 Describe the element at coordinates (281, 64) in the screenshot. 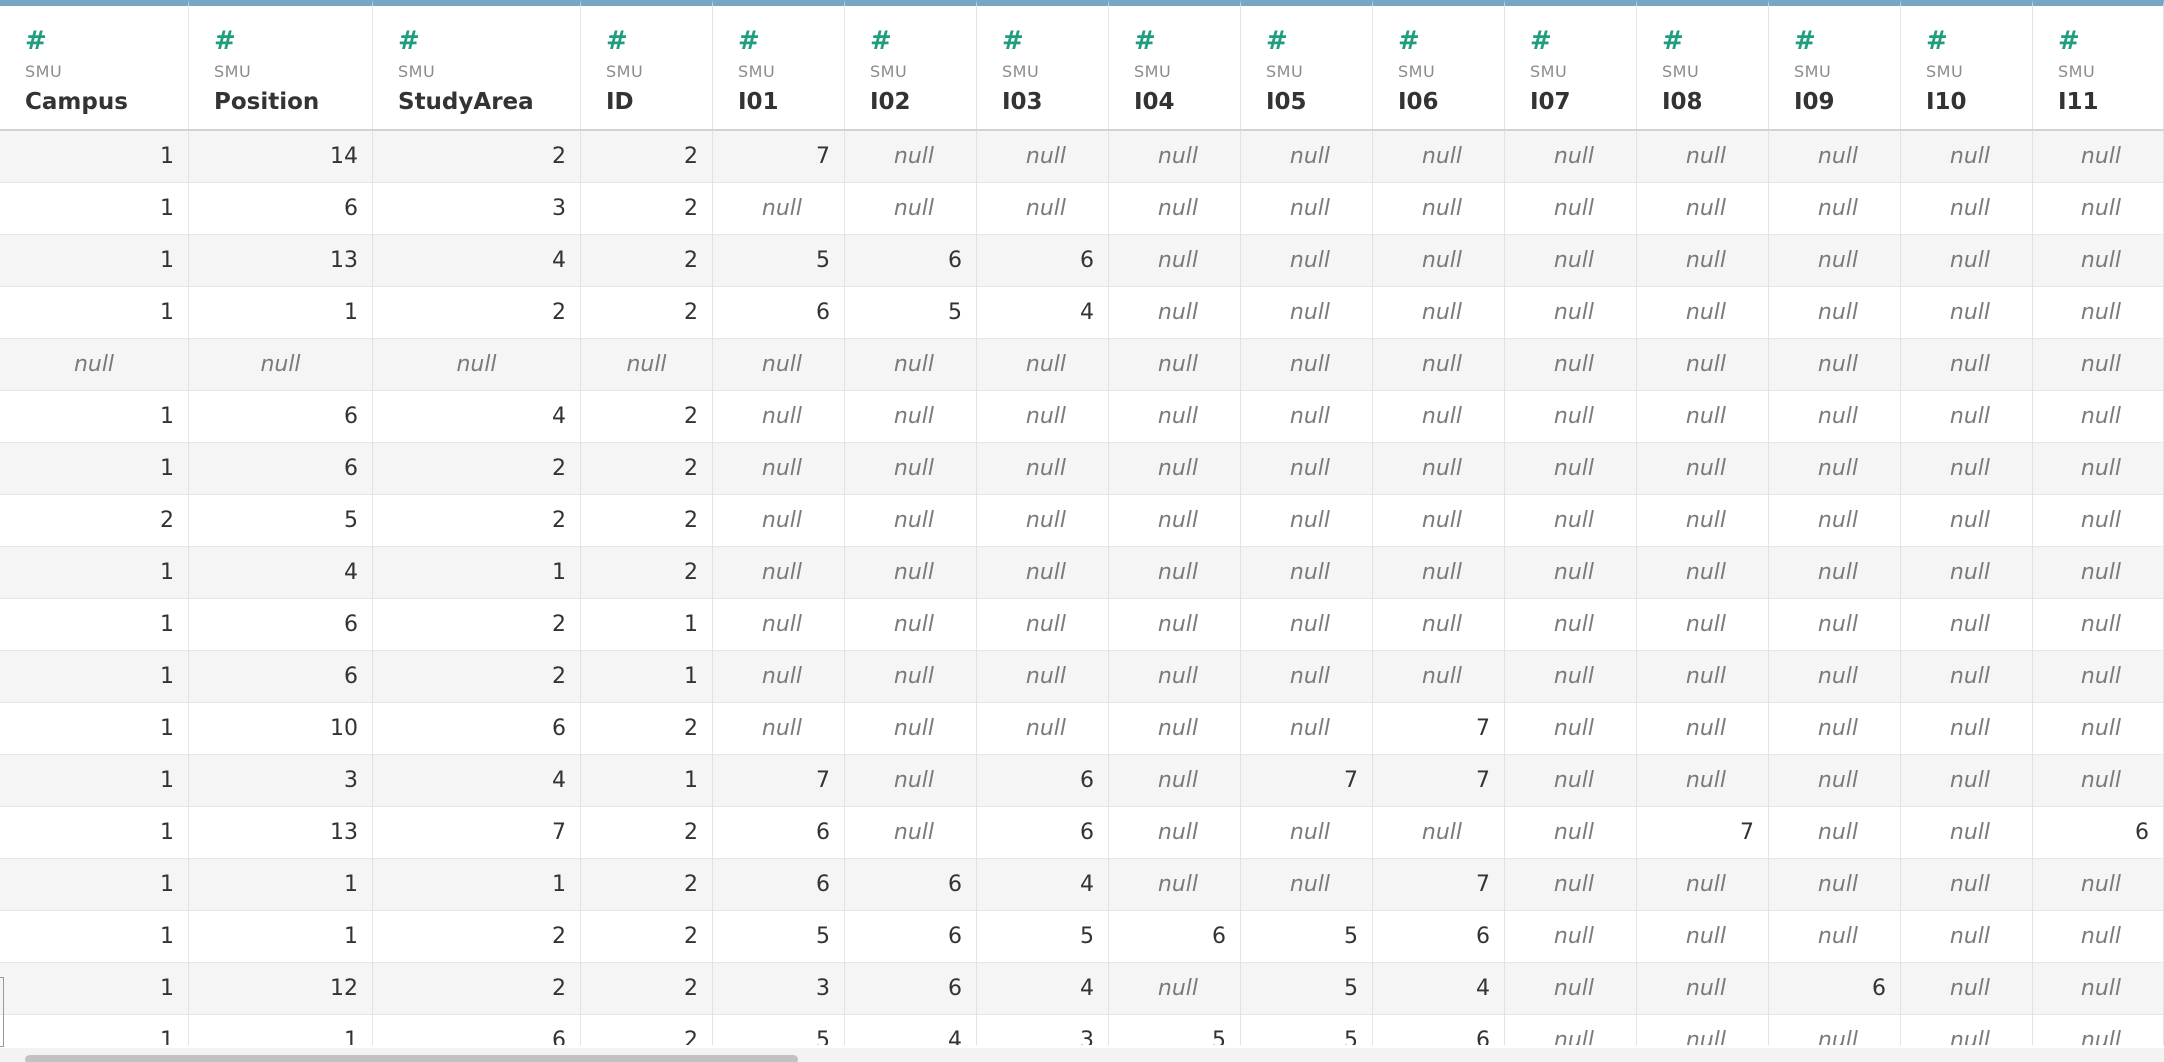

I see `column-header-position: # SMU Position` at that location.